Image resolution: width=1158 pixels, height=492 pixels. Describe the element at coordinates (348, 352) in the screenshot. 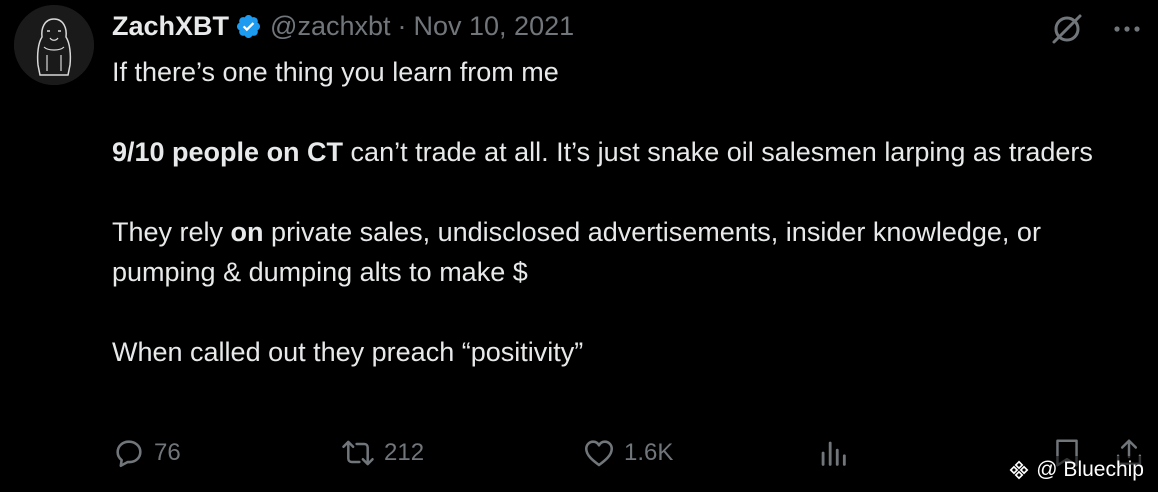

I see `tweet-paragraph-4: When called out they preach “positivity”` at that location.